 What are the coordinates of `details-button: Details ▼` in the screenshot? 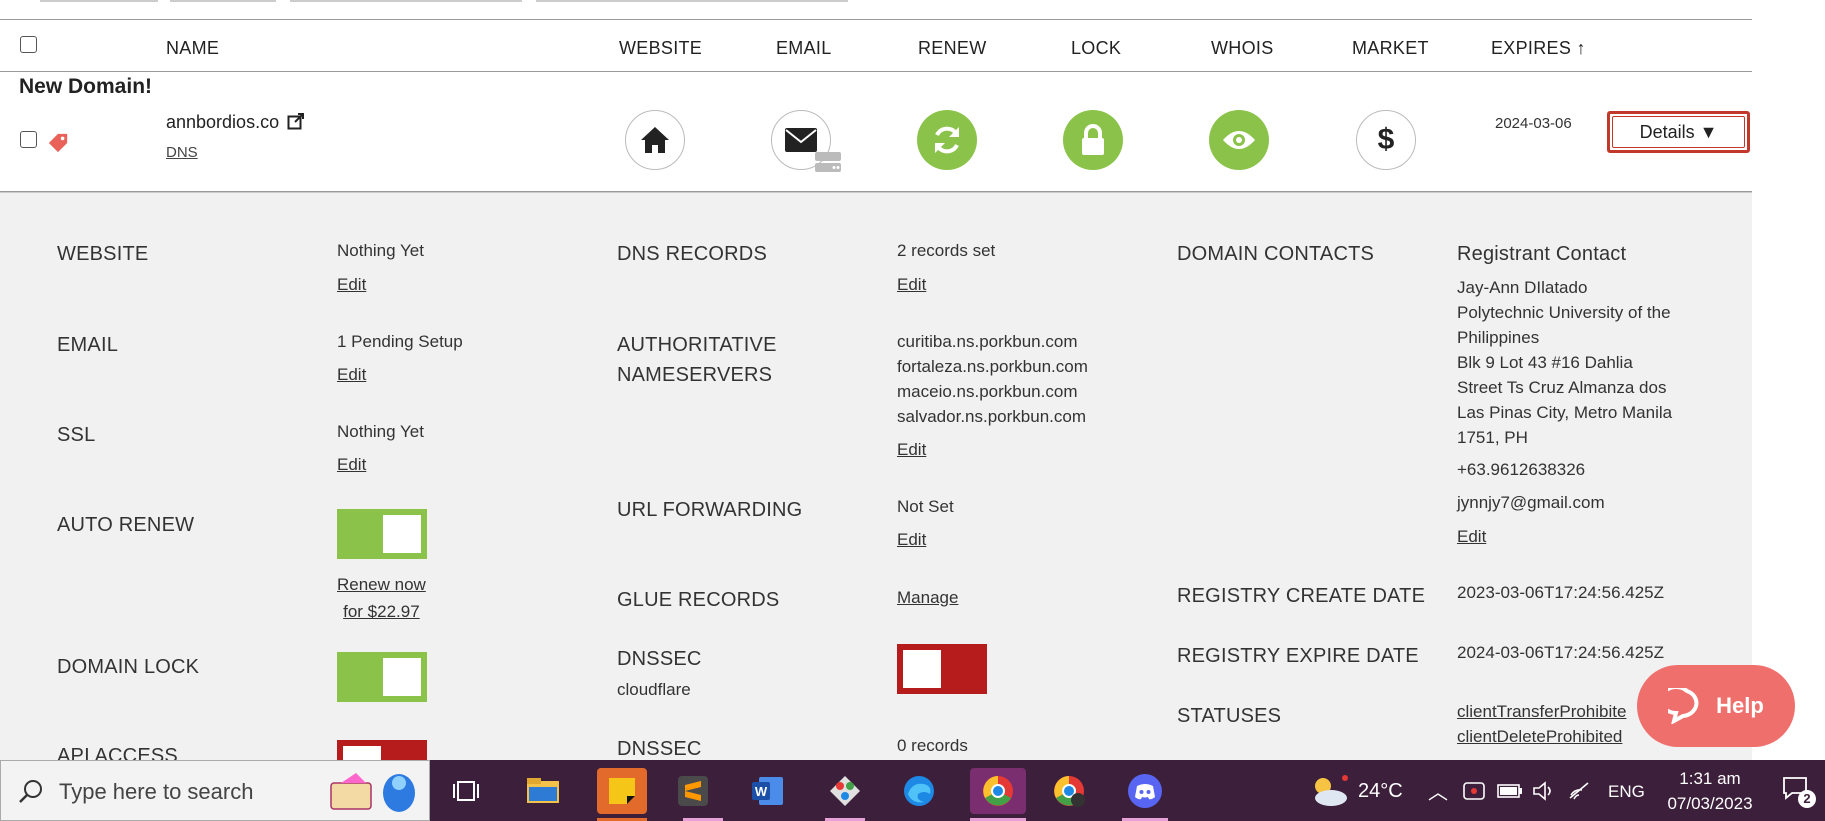 It's located at (1678, 132).